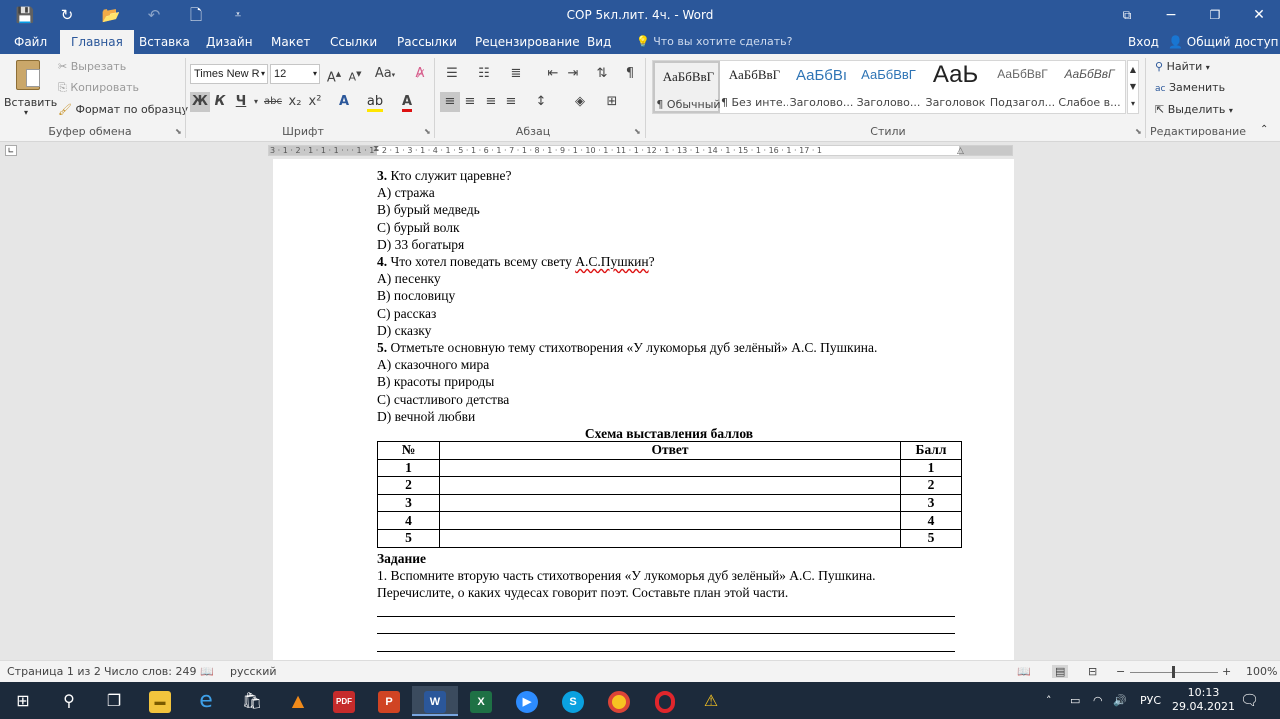  I want to click on notifications-icon: 🗨, so click(1249, 700).